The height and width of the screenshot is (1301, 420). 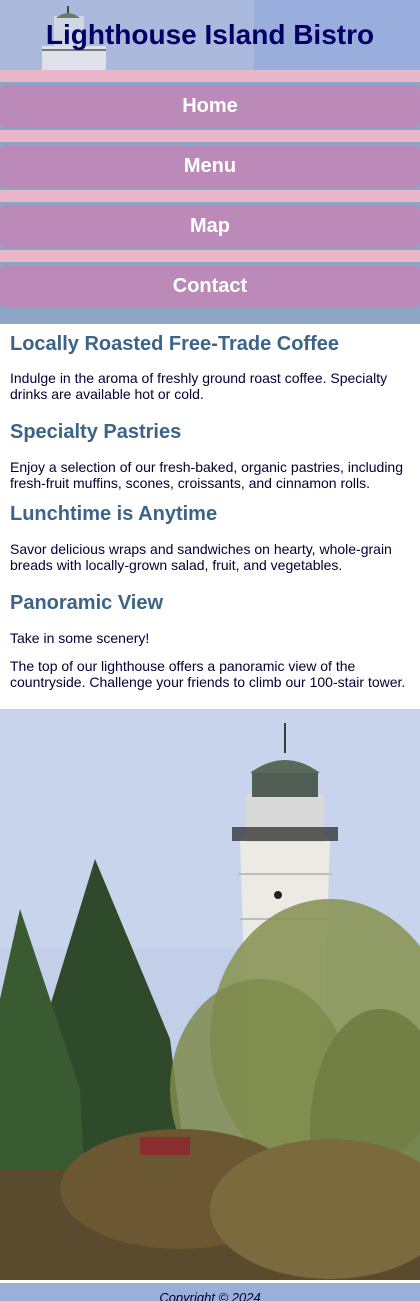 I want to click on nav-item-menu: Menu, so click(x=210, y=166).